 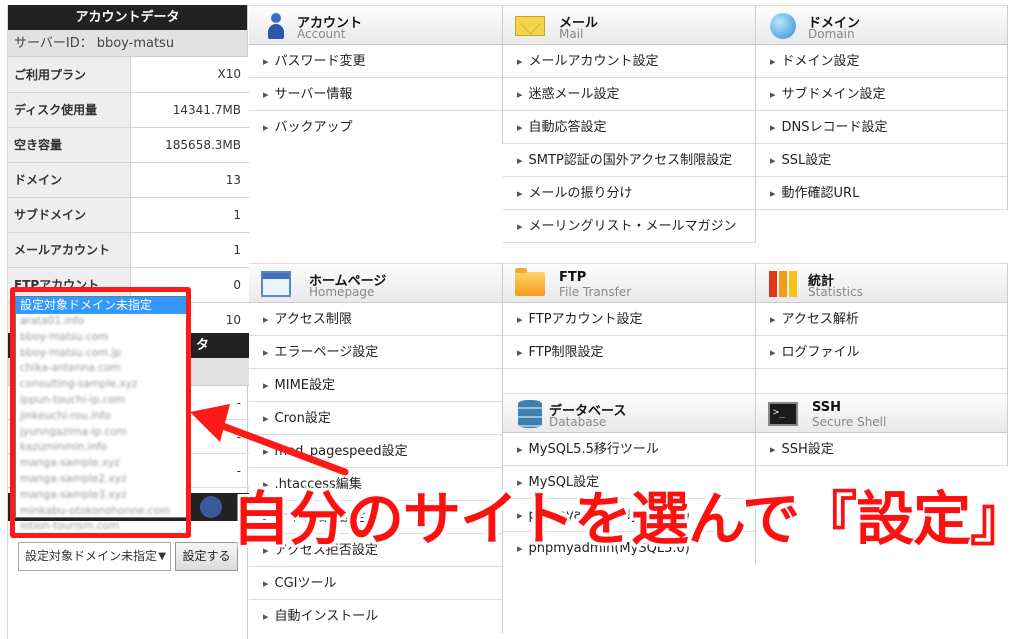 I want to click on arrow-shaft, so click(x=278, y=447).